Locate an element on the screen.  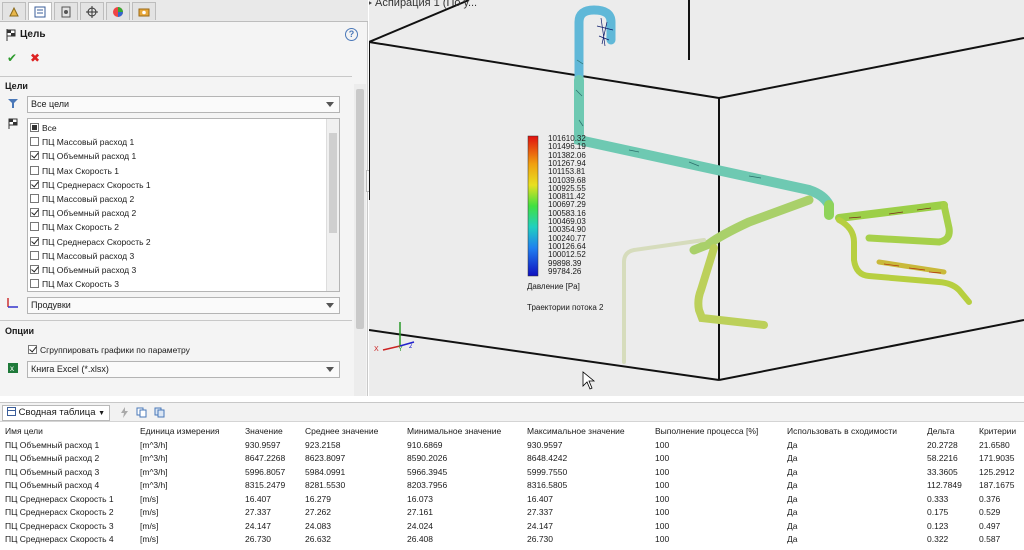
group-plots-checkbox is located at coordinates (32, 349).